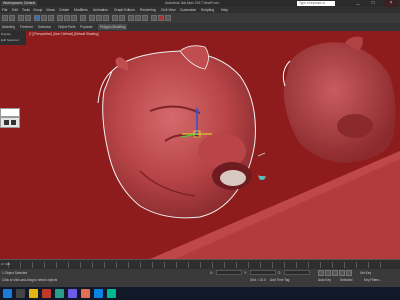 The width and height of the screenshot is (400, 300). Describe the element at coordinates (115, 18) in the screenshot. I see `mirror-icon` at that location.